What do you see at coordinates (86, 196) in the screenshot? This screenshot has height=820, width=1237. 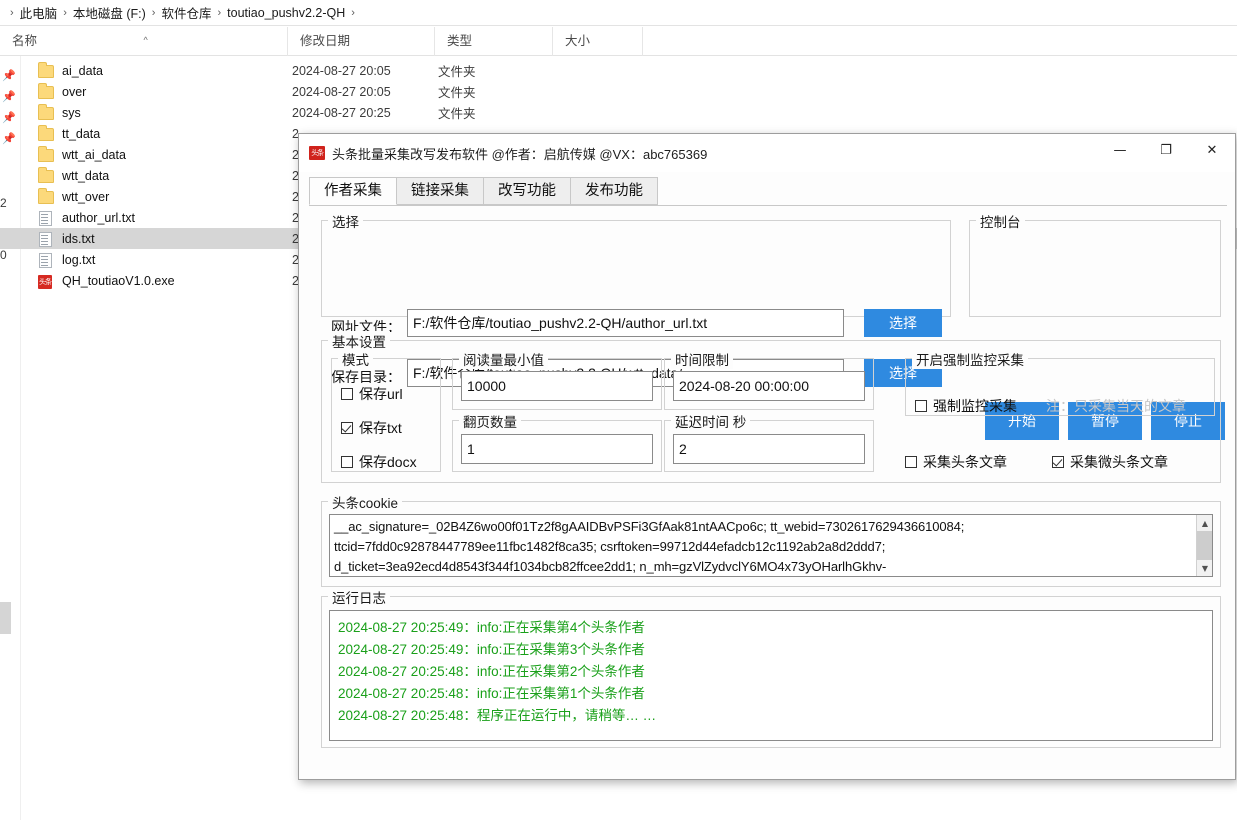 I see `file-name: wtt_over` at bounding box center [86, 196].